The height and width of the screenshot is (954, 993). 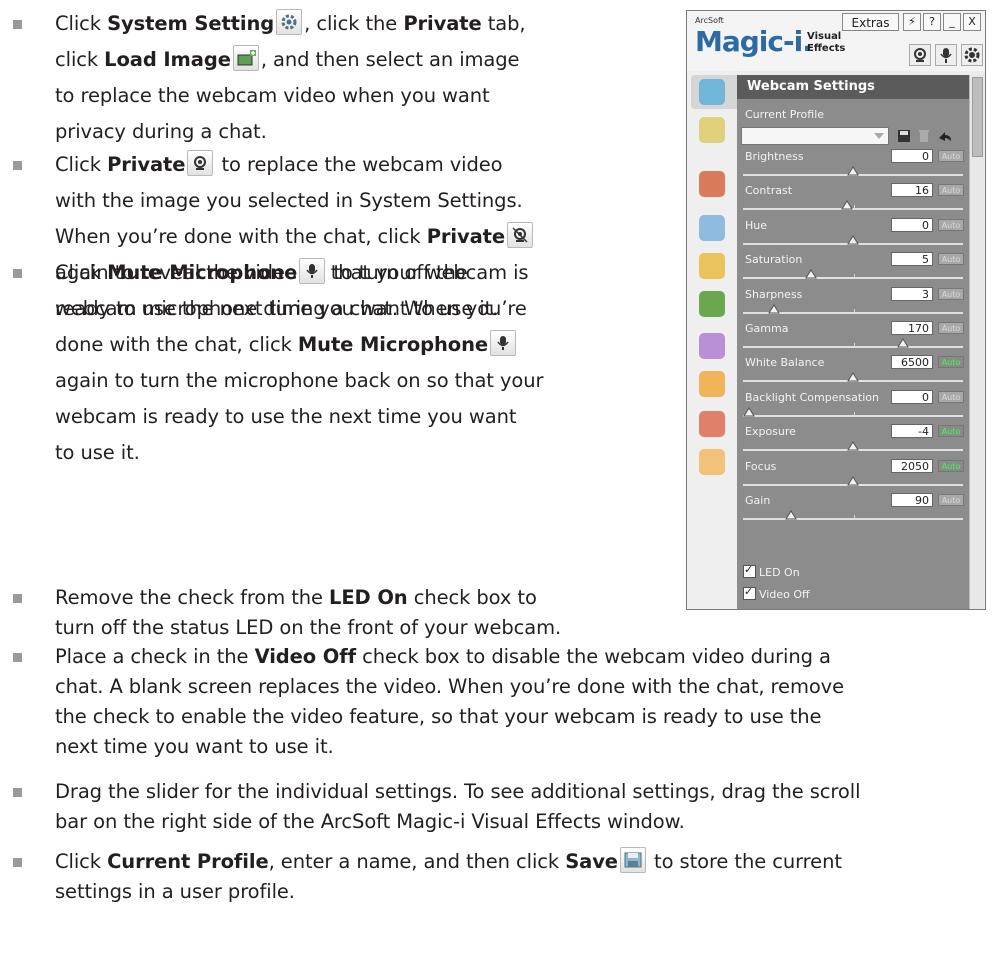 What do you see at coordinates (749, 592) in the screenshot?
I see `video-off-box` at bounding box center [749, 592].